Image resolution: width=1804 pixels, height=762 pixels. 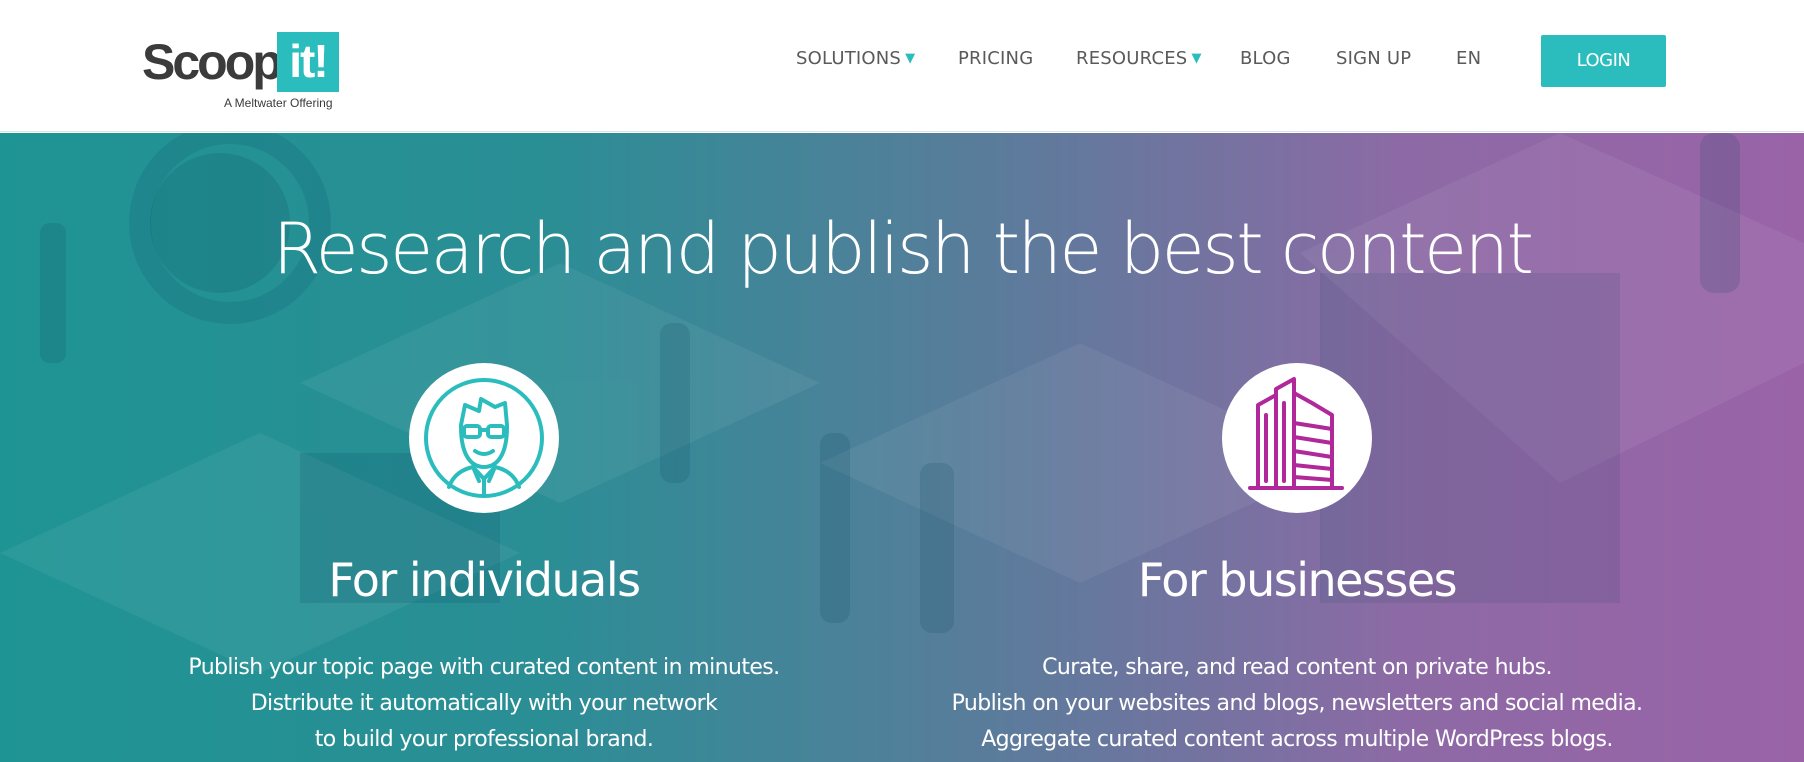 I want to click on nav-solutions: SOLUTIONS ▼, so click(x=855, y=58).